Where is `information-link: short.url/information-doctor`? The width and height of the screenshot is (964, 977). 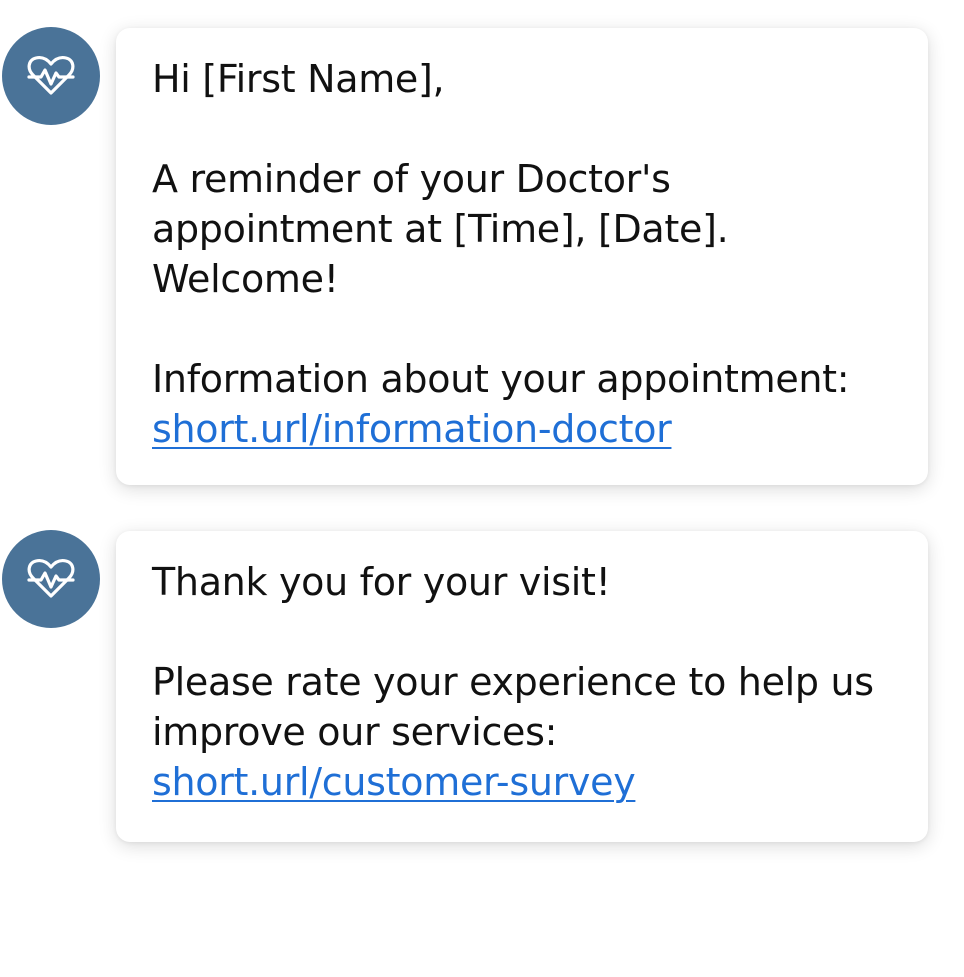 information-link: short.url/information-doctor is located at coordinates (528, 429).